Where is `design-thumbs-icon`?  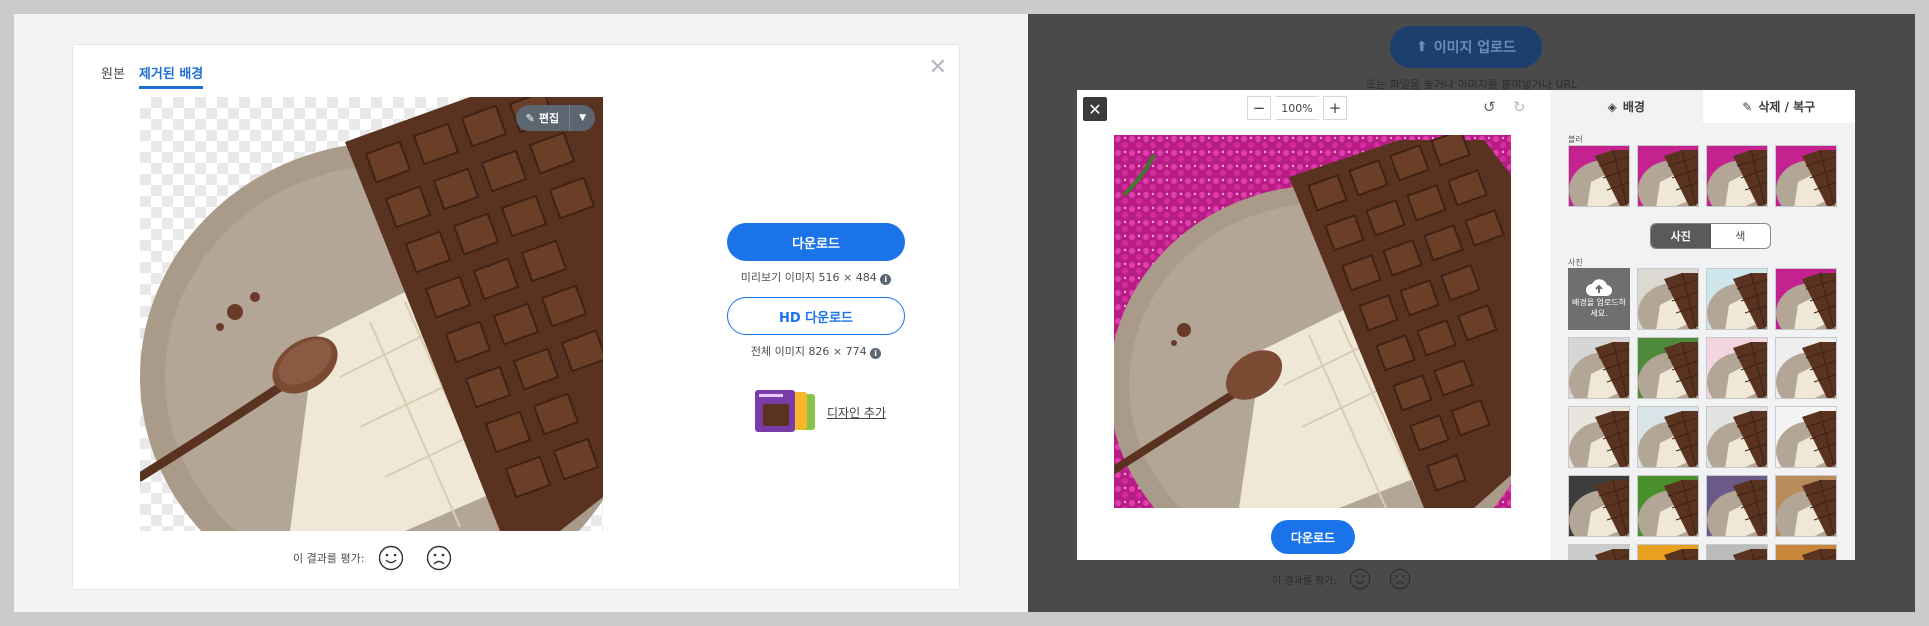 design-thumbs-icon is located at coordinates (785, 411).